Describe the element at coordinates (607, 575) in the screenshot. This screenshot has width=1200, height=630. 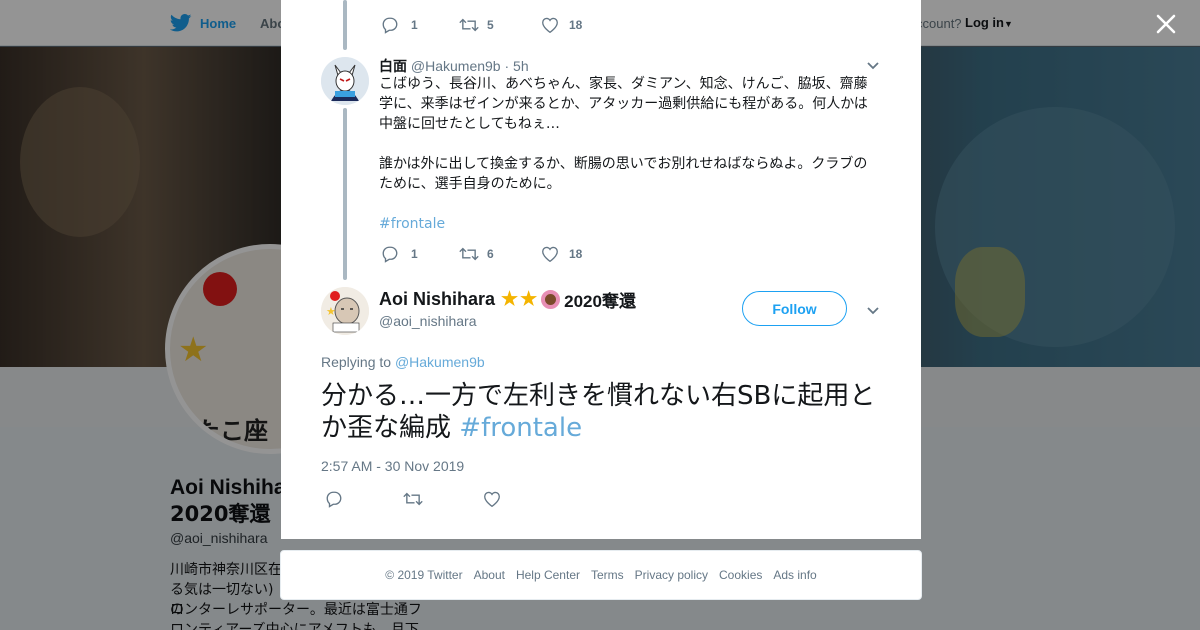
I see `footer-link-terms: Terms` at that location.